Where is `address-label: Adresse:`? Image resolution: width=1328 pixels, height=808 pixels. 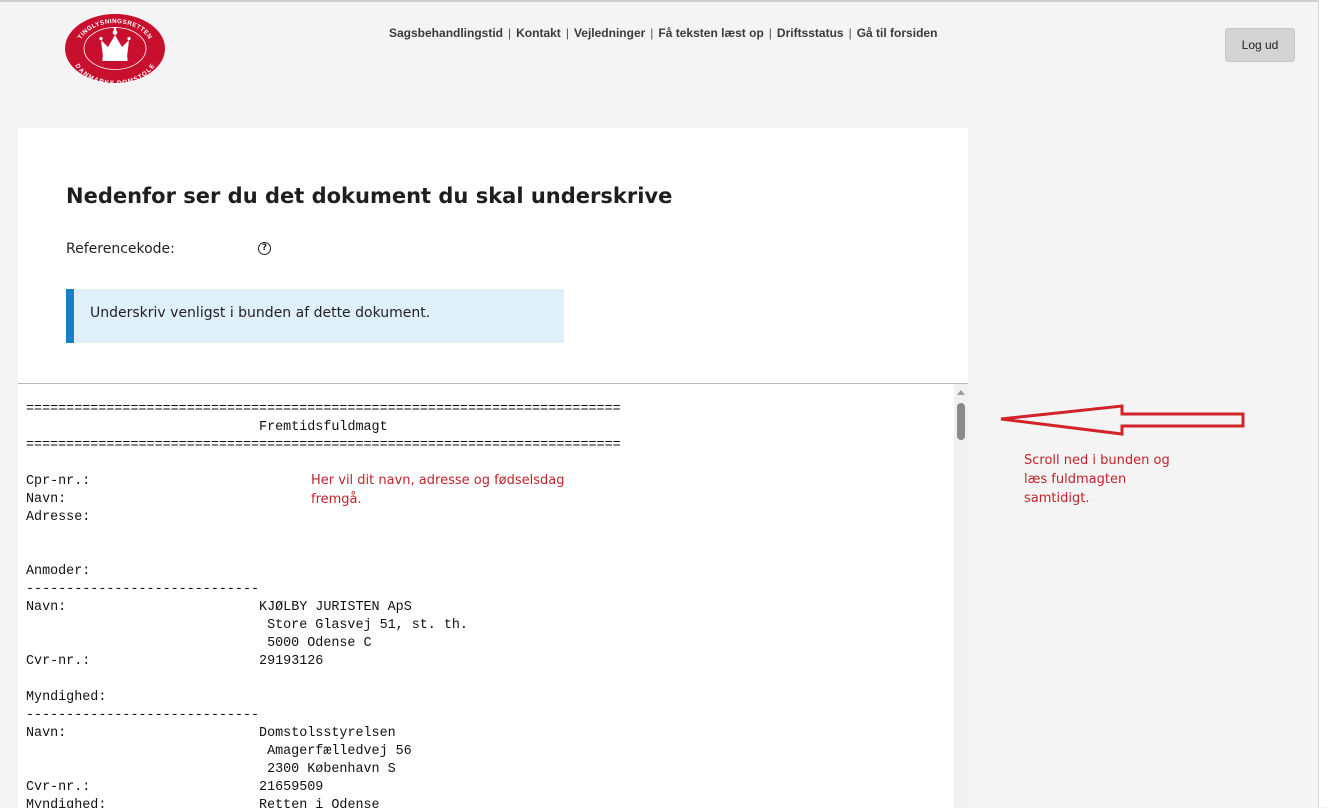
address-label: Adresse: is located at coordinates (58, 517).